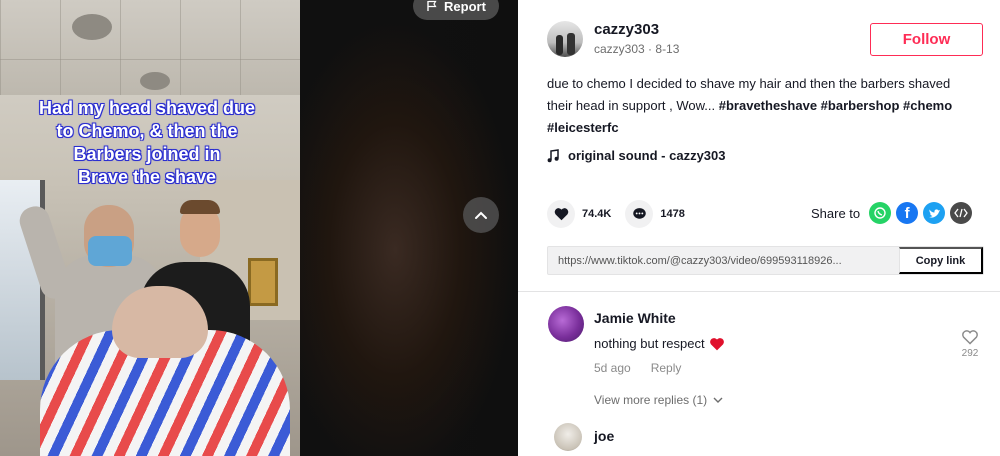 Image resolution: width=1000 pixels, height=456 pixels. I want to click on author-subline: cazzy303 · 8-13, so click(636, 49).